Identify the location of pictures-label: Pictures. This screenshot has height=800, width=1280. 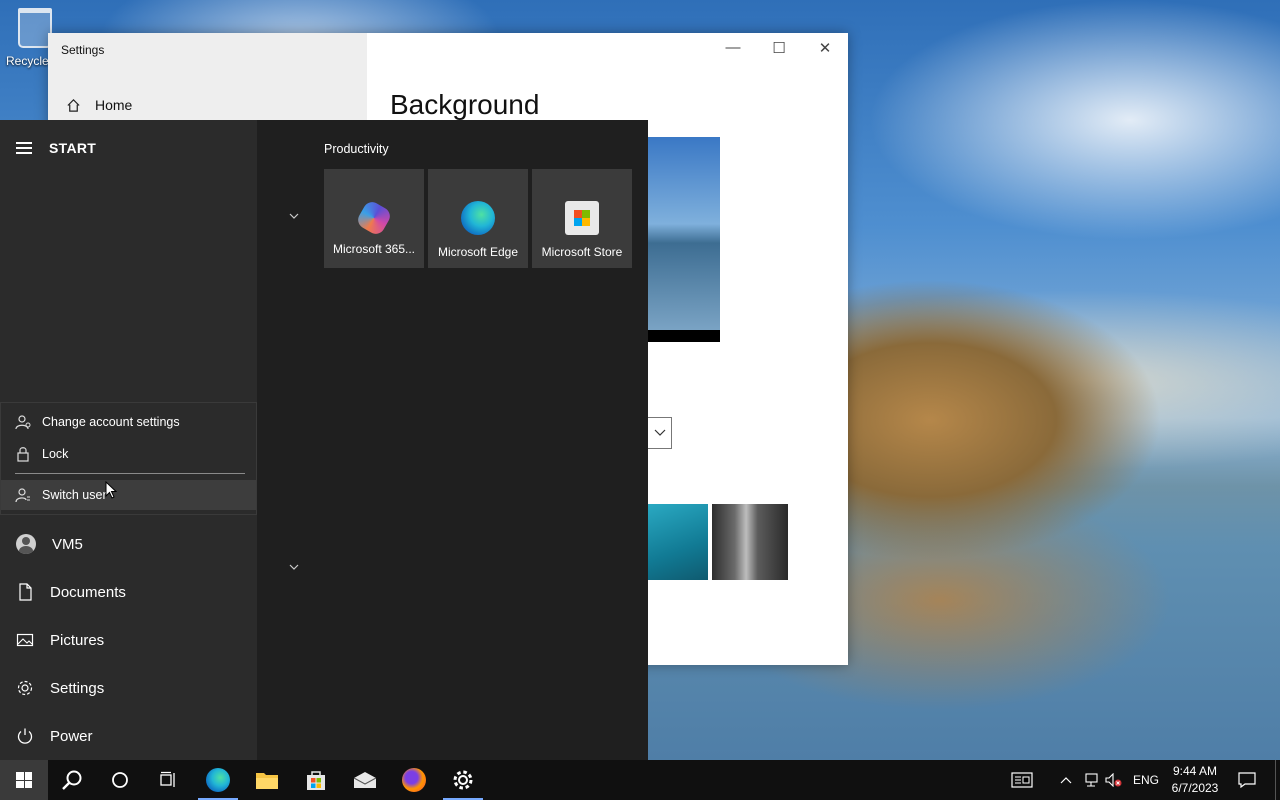
(77, 640).